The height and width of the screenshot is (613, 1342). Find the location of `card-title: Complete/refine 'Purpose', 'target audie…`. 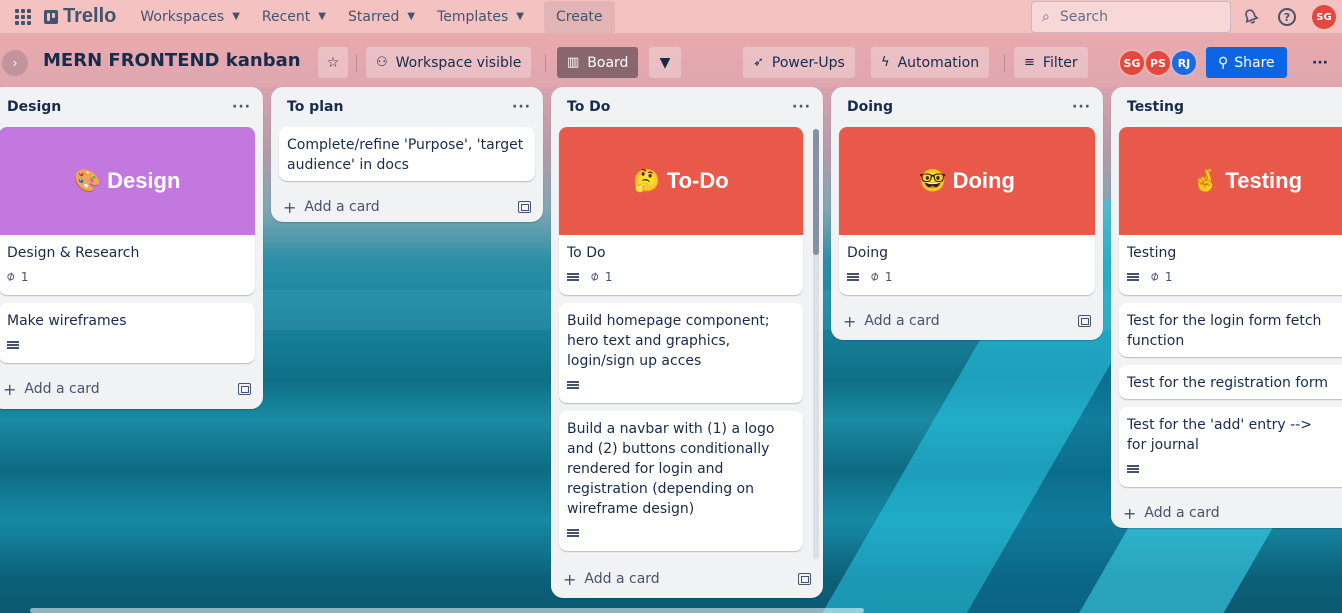

card-title: Complete/refine 'Purpose', 'target audie… is located at coordinates (405, 155).